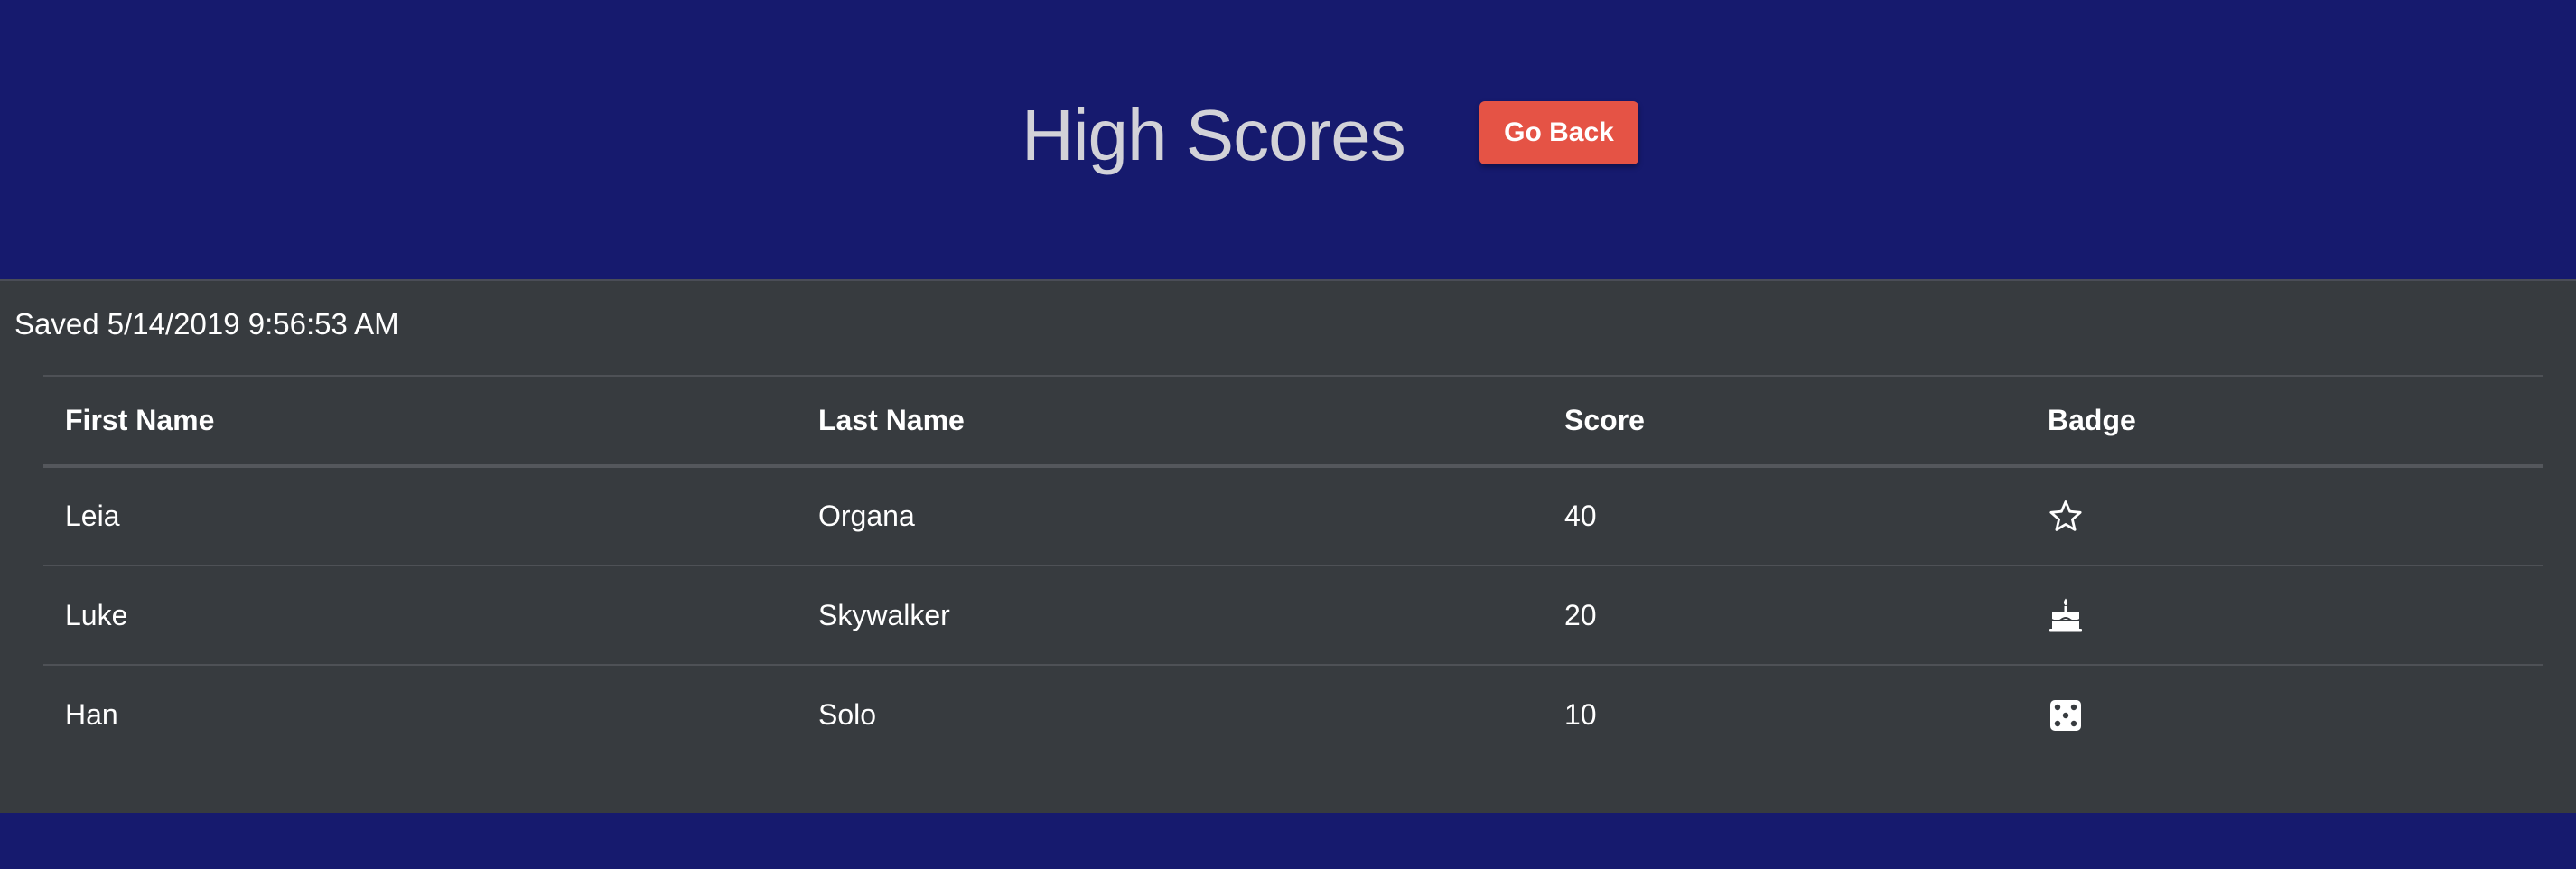 This screenshot has width=2576, height=869. What do you see at coordinates (2066, 615) in the screenshot?
I see `birthday-cake-icon` at bounding box center [2066, 615].